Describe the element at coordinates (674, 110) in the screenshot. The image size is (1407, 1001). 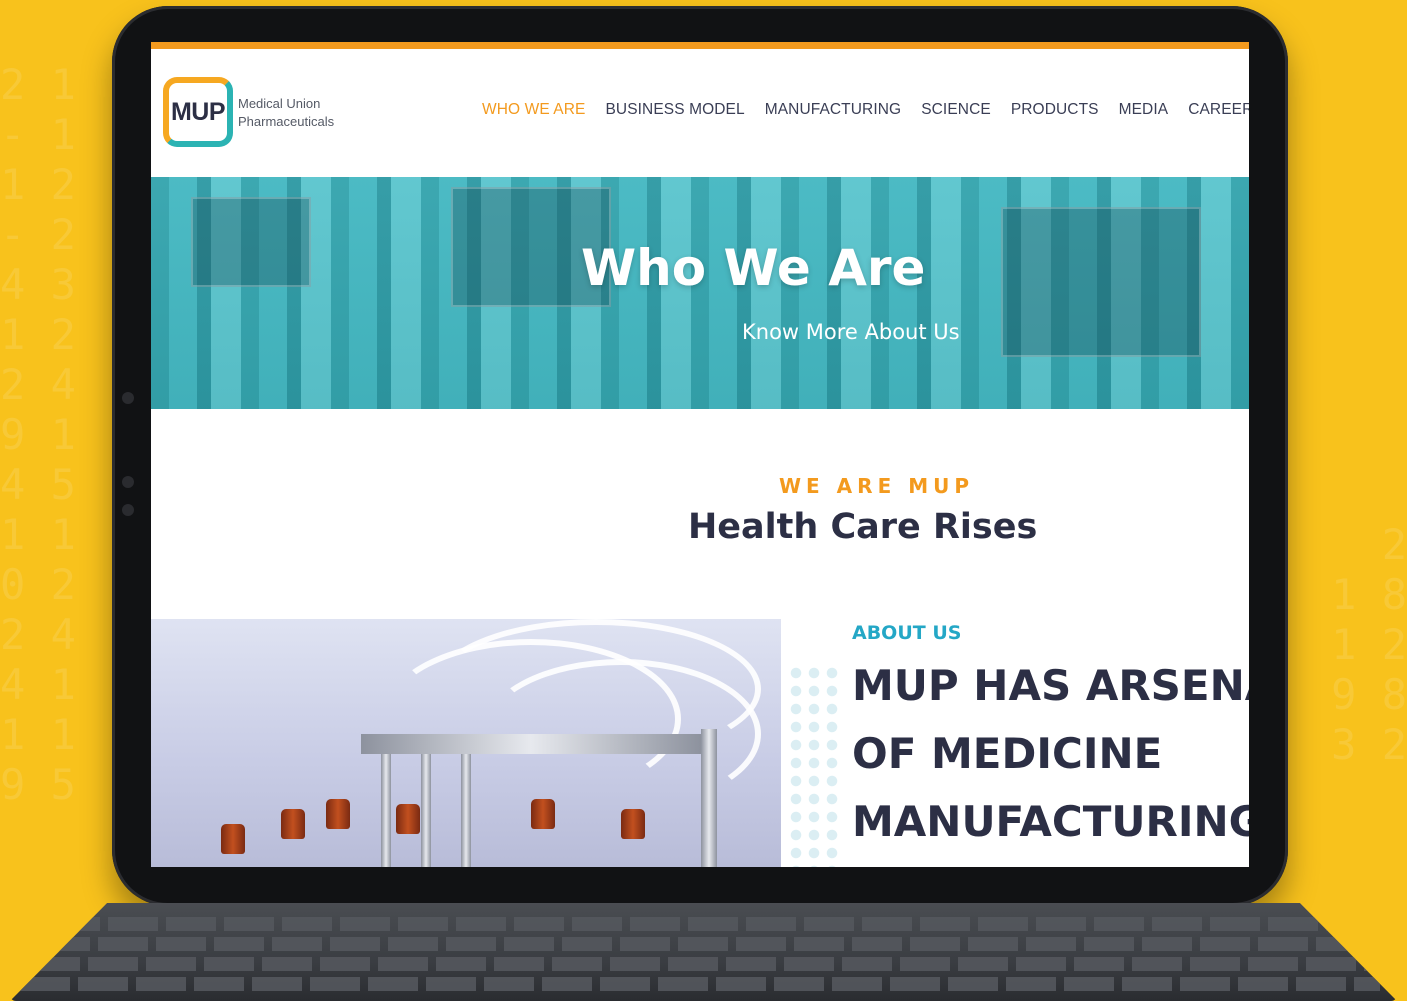
I see `nav-item-business-model: BUSINESS MODEL` at that location.